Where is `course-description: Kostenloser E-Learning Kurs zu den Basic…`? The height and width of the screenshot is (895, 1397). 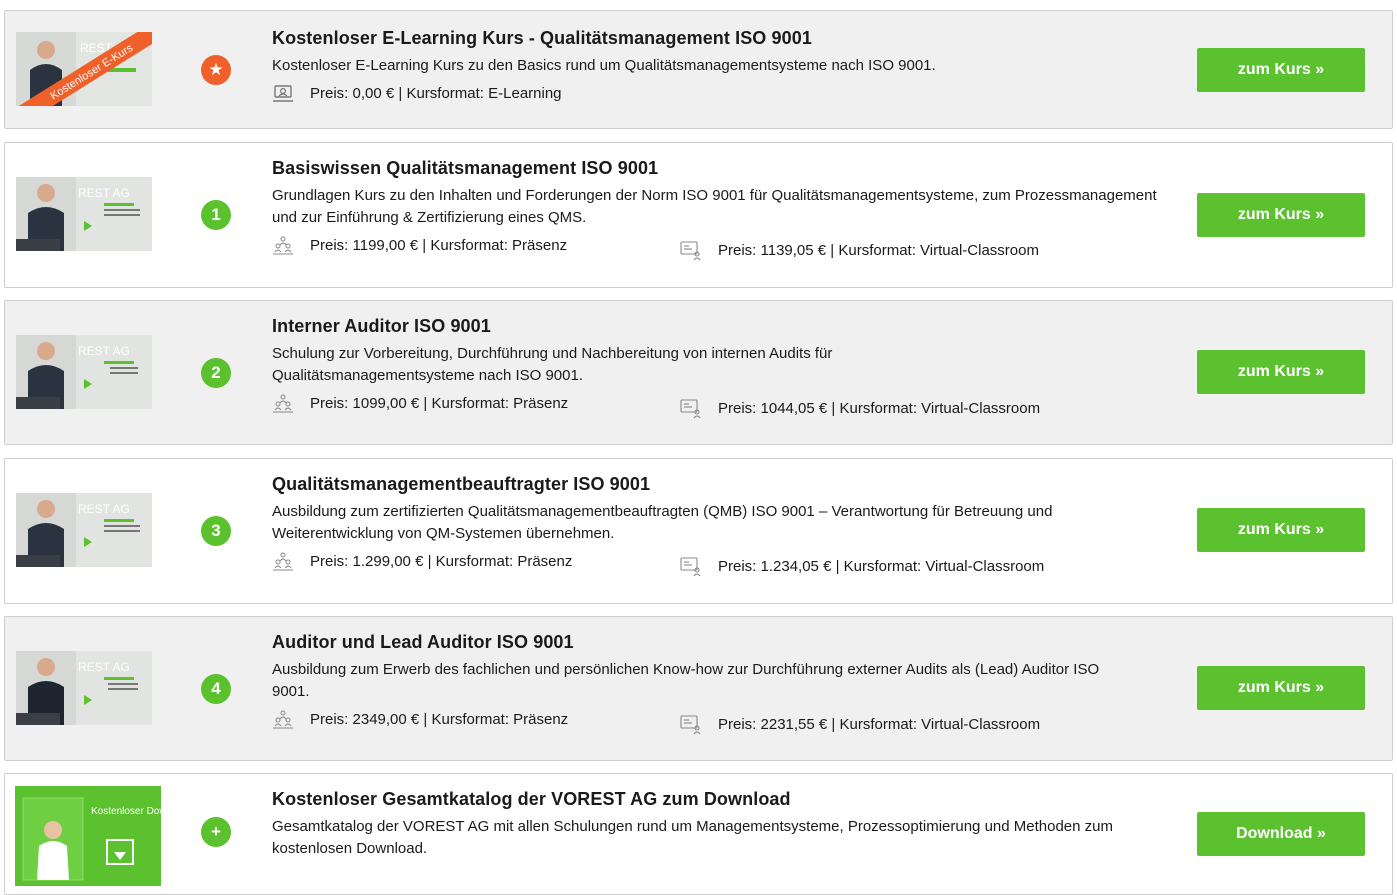
course-description: Kostenloser E-Learning Kurs zu den Basic… is located at coordinates (604, 65).